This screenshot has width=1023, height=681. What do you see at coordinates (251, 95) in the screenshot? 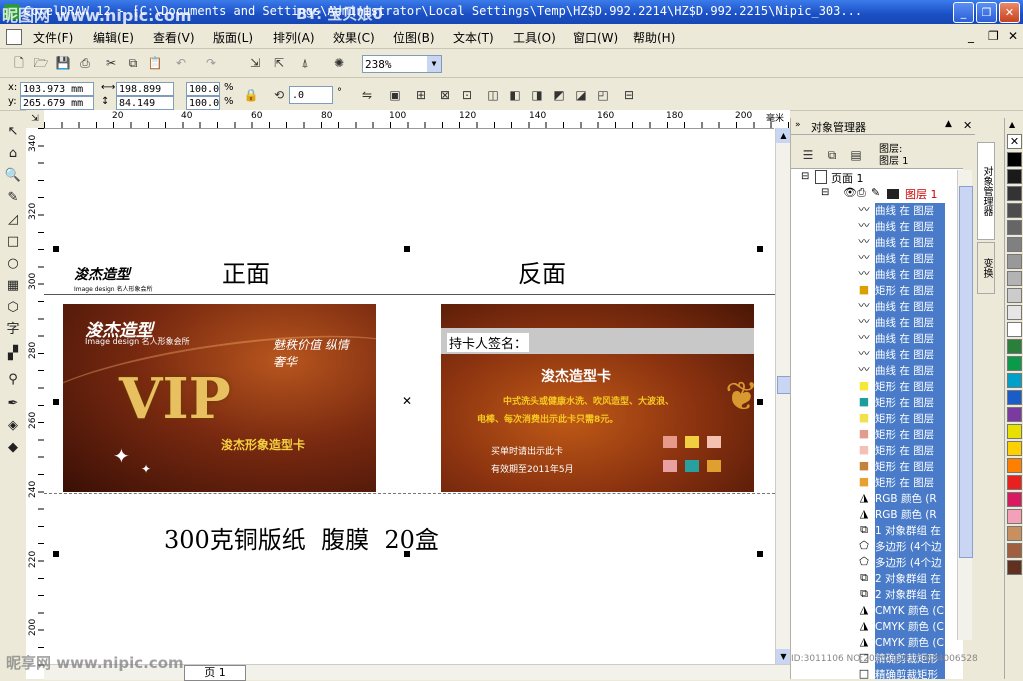
I see `lock-ratio-icon: 🔒` at bounding box center [251, 95].